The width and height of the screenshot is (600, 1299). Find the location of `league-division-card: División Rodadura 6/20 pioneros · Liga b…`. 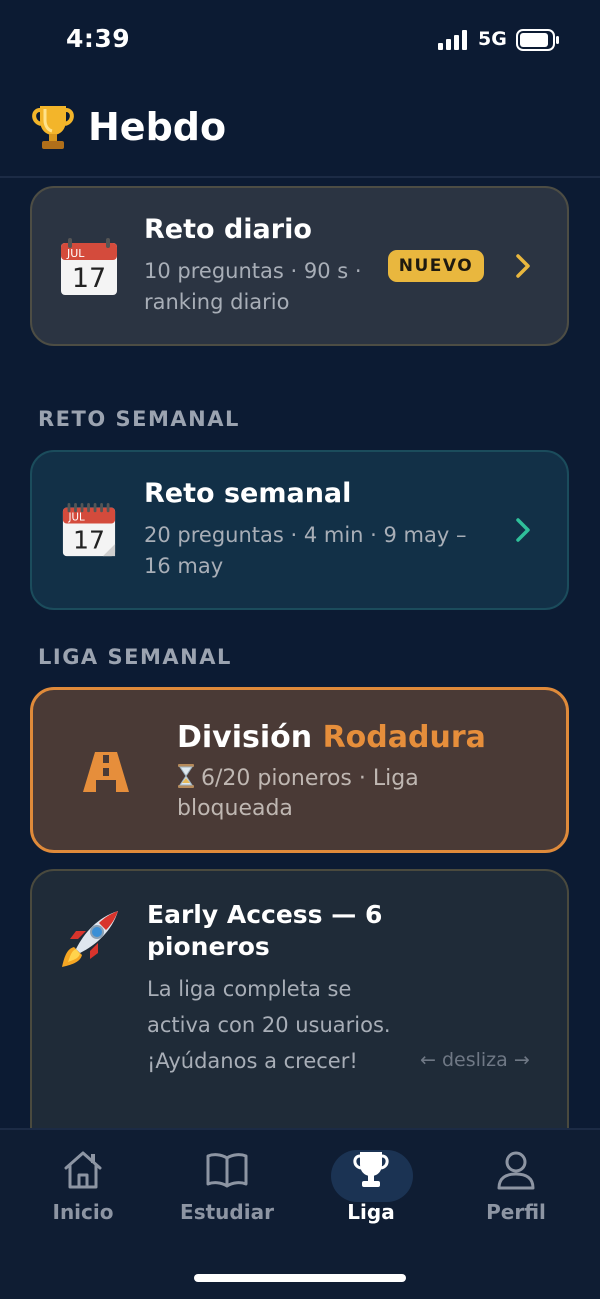

league-division-card: División Rodadura 6/20 pioneros · Liga b… is located at coordinates (299, 770).